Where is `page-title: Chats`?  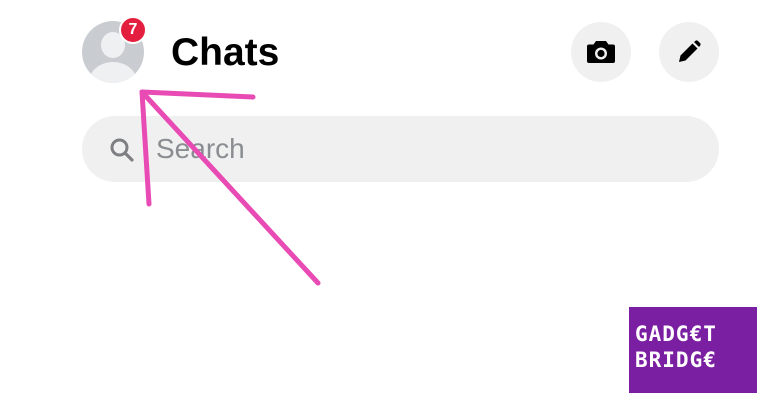 page-title: Chats is located at coordinates (225, 52).